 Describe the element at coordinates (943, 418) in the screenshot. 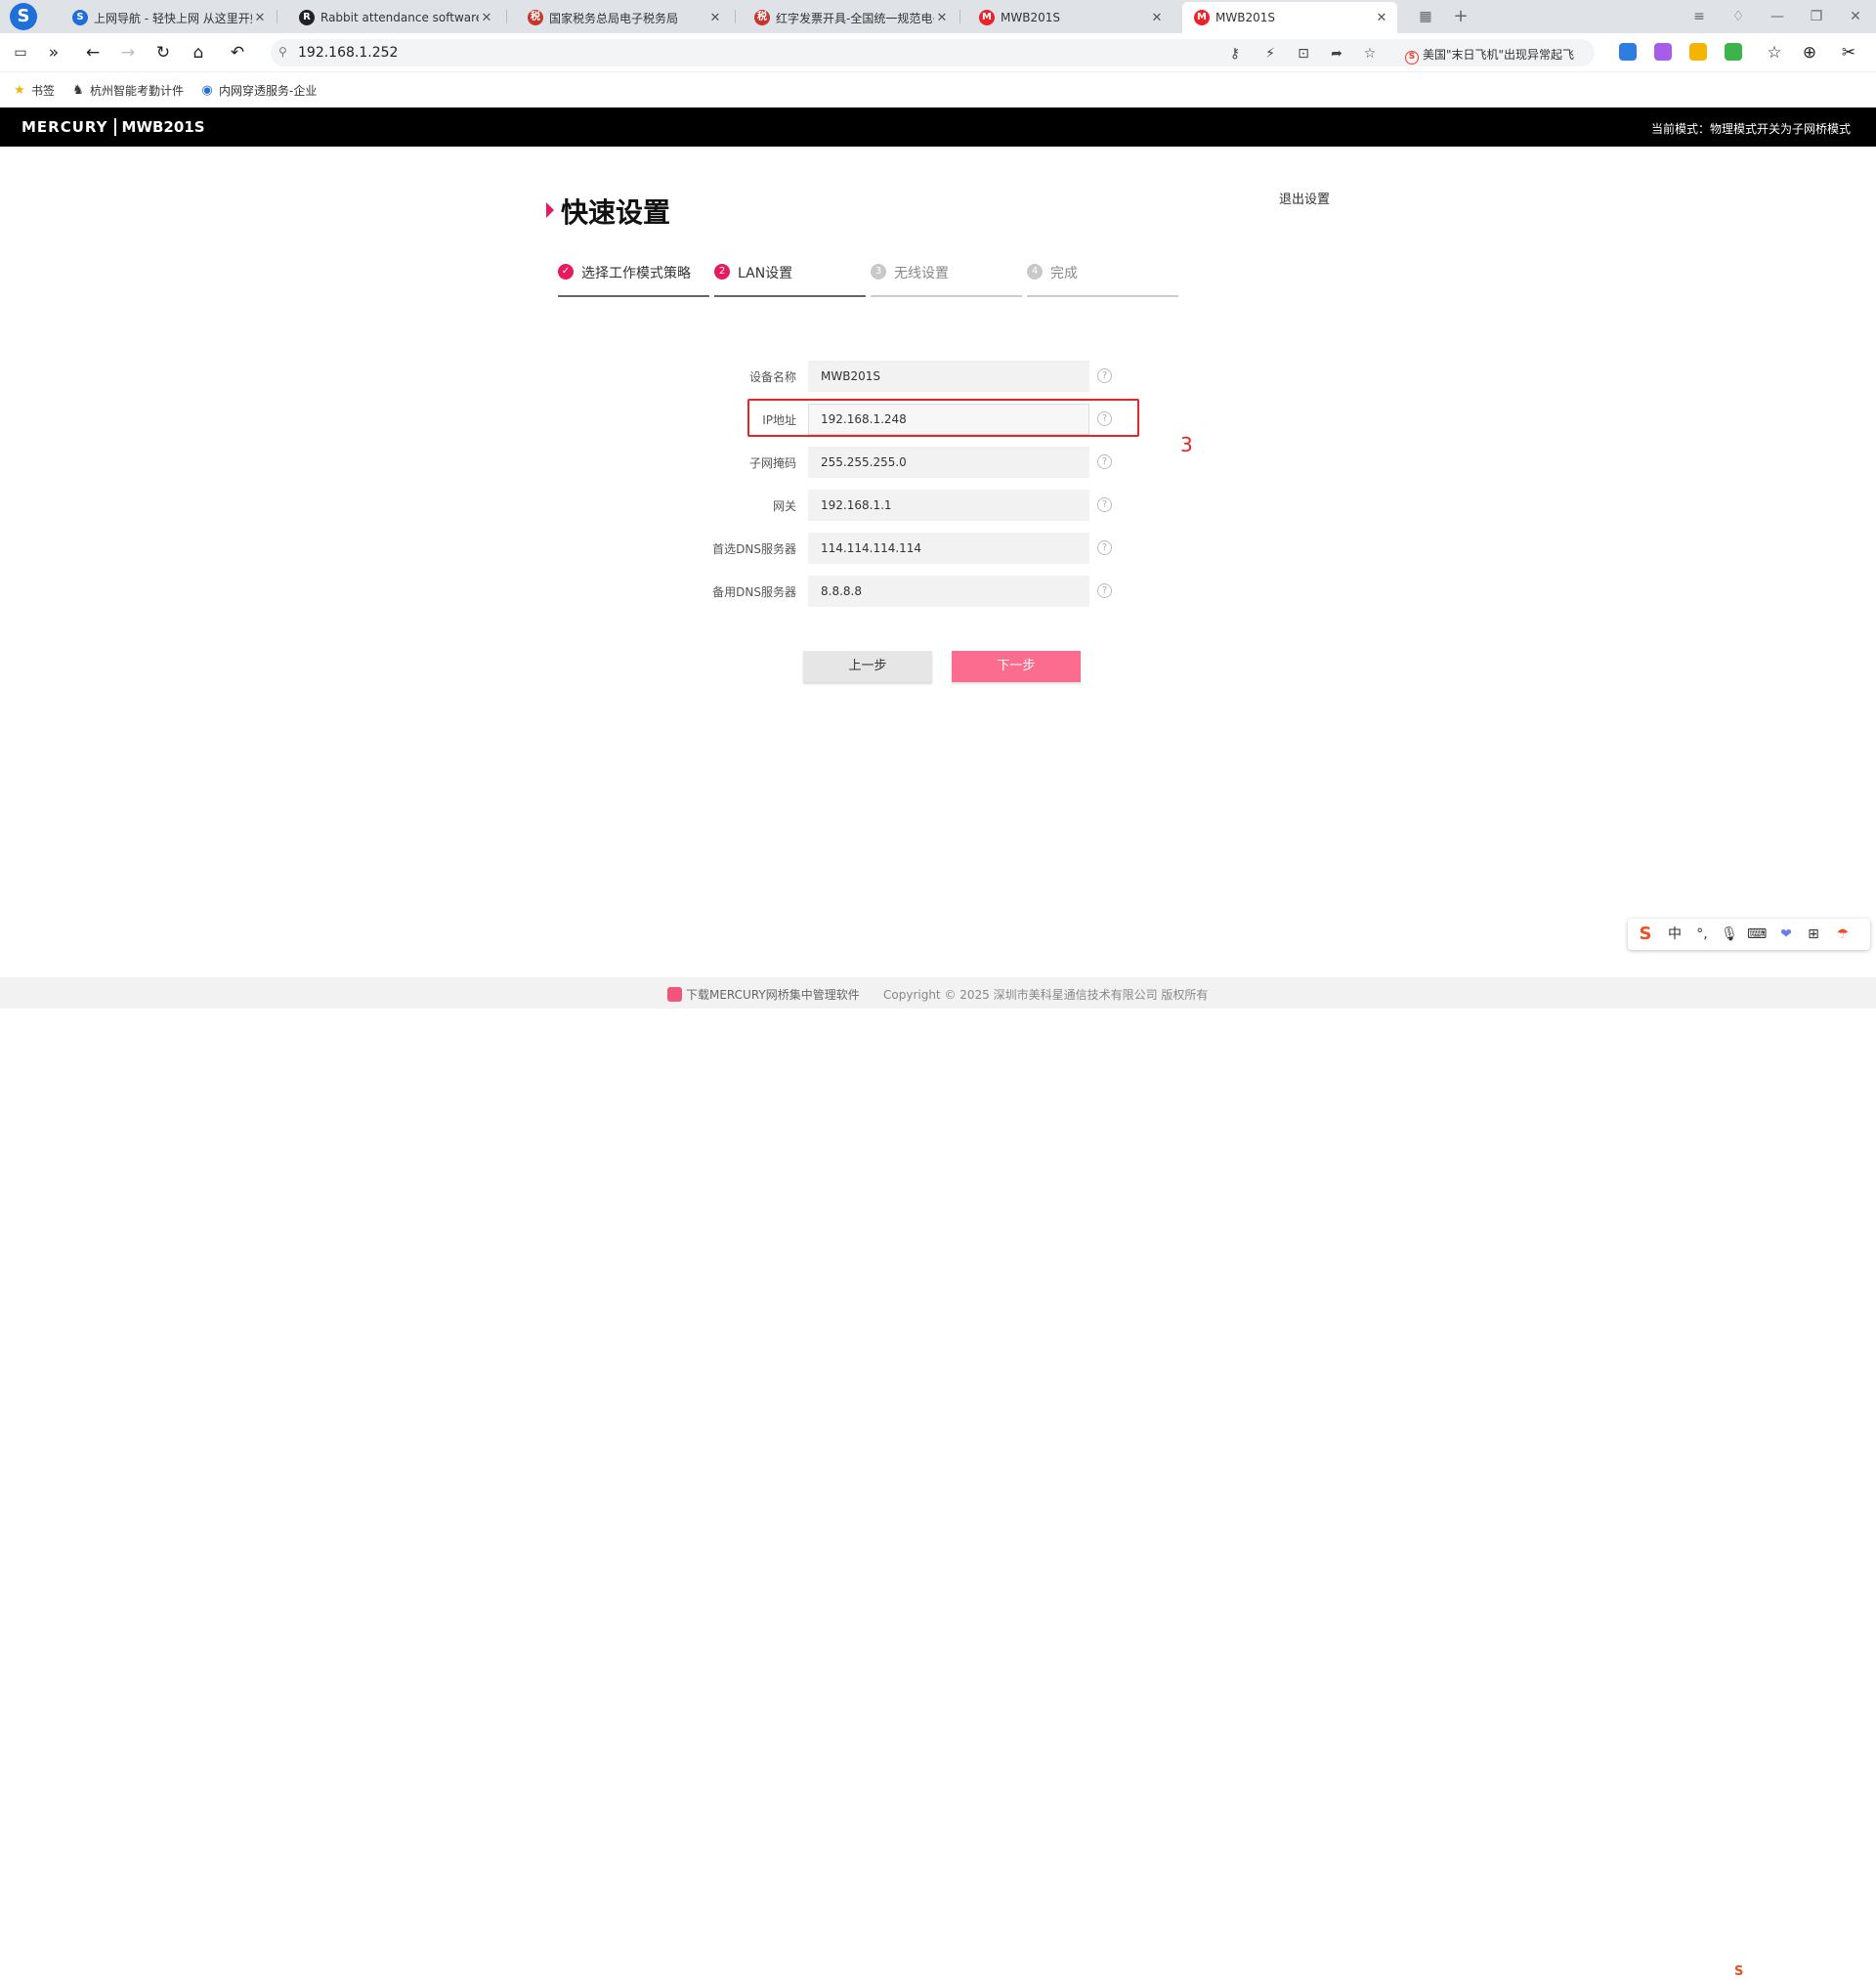

I see `annotation-highlight-box` at that location.